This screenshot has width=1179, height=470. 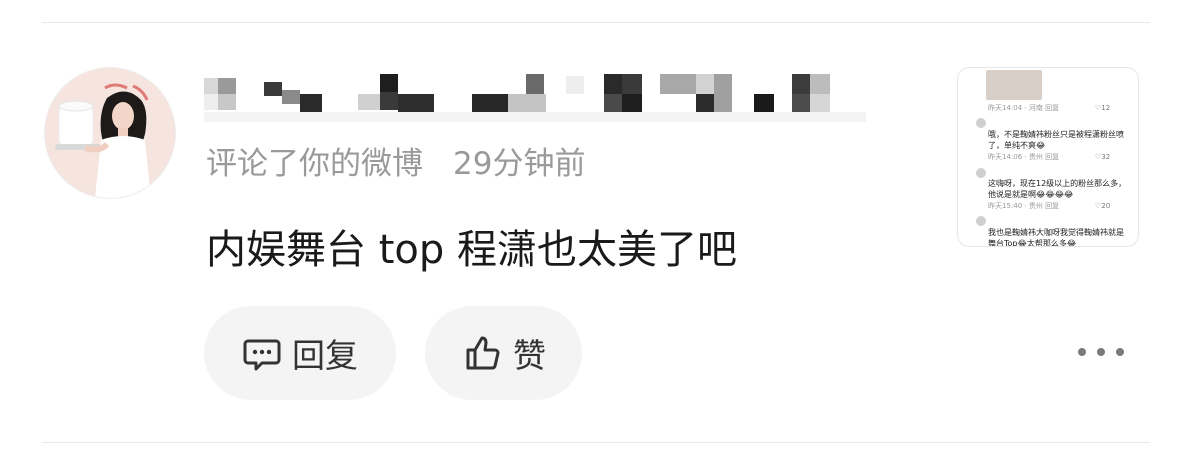 I want to click on thumb-meta: 昨天14:06 · 贵州 回复, so click(x=1024, y=157).